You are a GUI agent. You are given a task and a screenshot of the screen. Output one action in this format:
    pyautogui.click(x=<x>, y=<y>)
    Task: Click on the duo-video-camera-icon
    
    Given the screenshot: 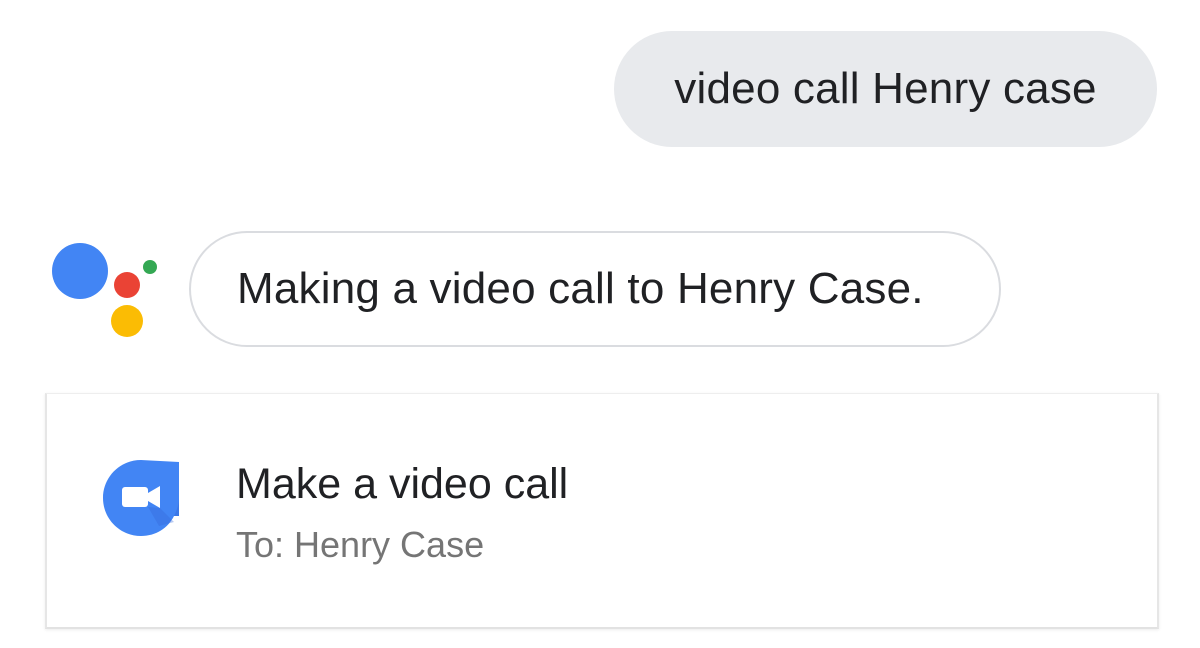 What is the action you would take?
    pyautogui.click(x=141, y=498)
    